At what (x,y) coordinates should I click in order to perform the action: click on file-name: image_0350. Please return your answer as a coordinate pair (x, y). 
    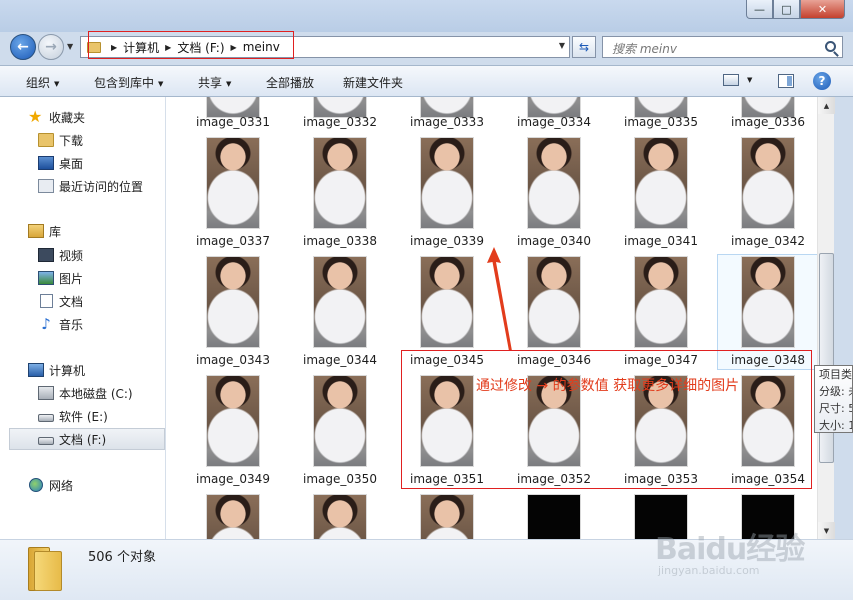
    Looking at the image, I should click on (340, 479).